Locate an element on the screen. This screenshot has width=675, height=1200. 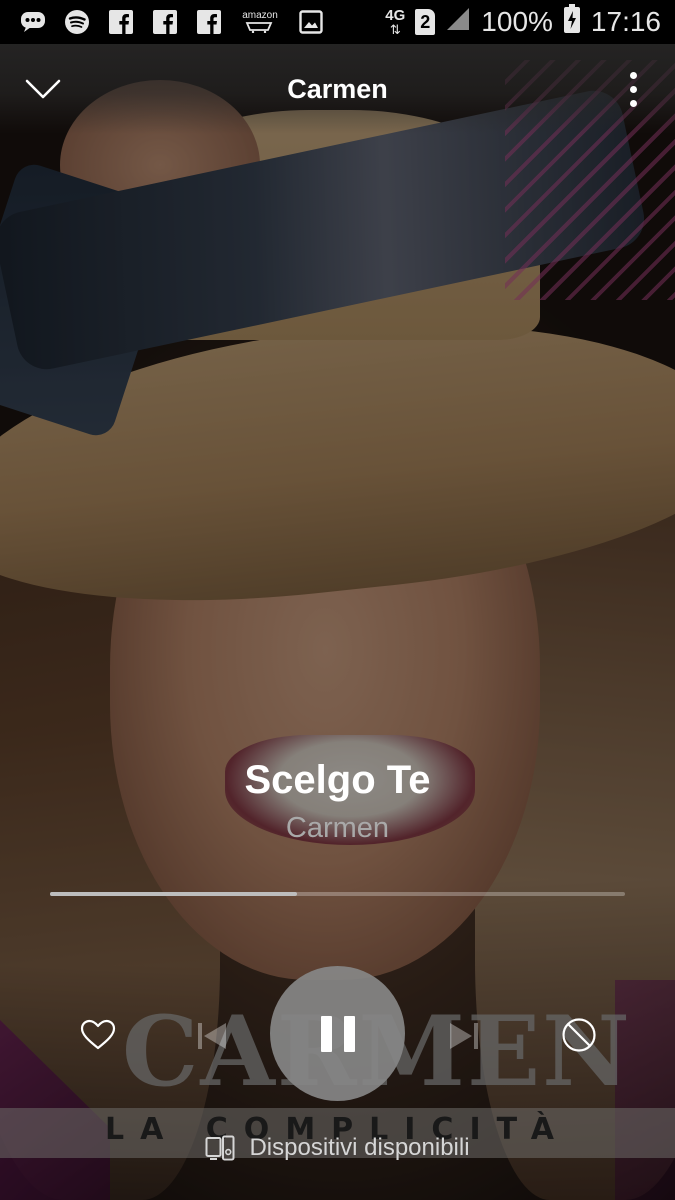
gallery-icon is located at coordinates (311, 22).